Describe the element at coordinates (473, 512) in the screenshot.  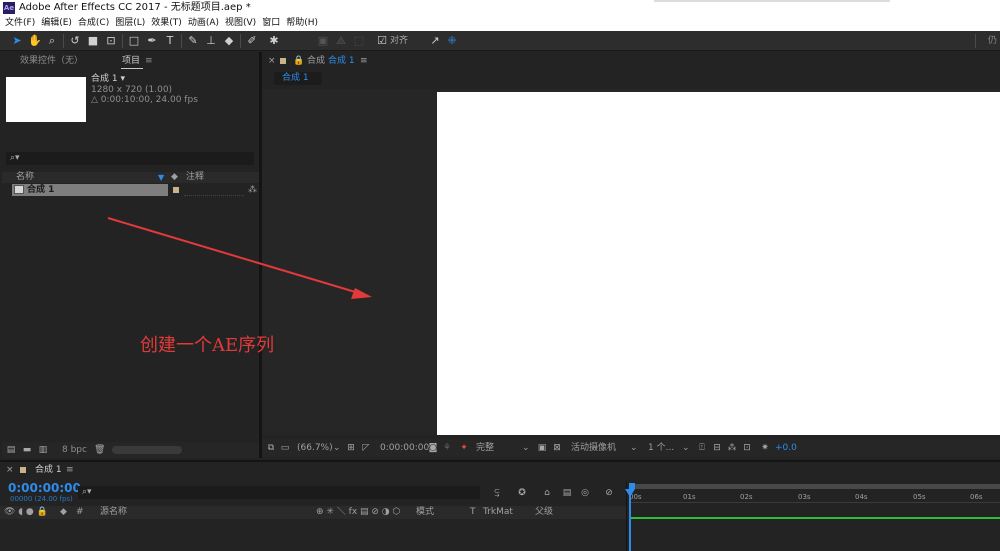
I see `column-t: T` at that location.